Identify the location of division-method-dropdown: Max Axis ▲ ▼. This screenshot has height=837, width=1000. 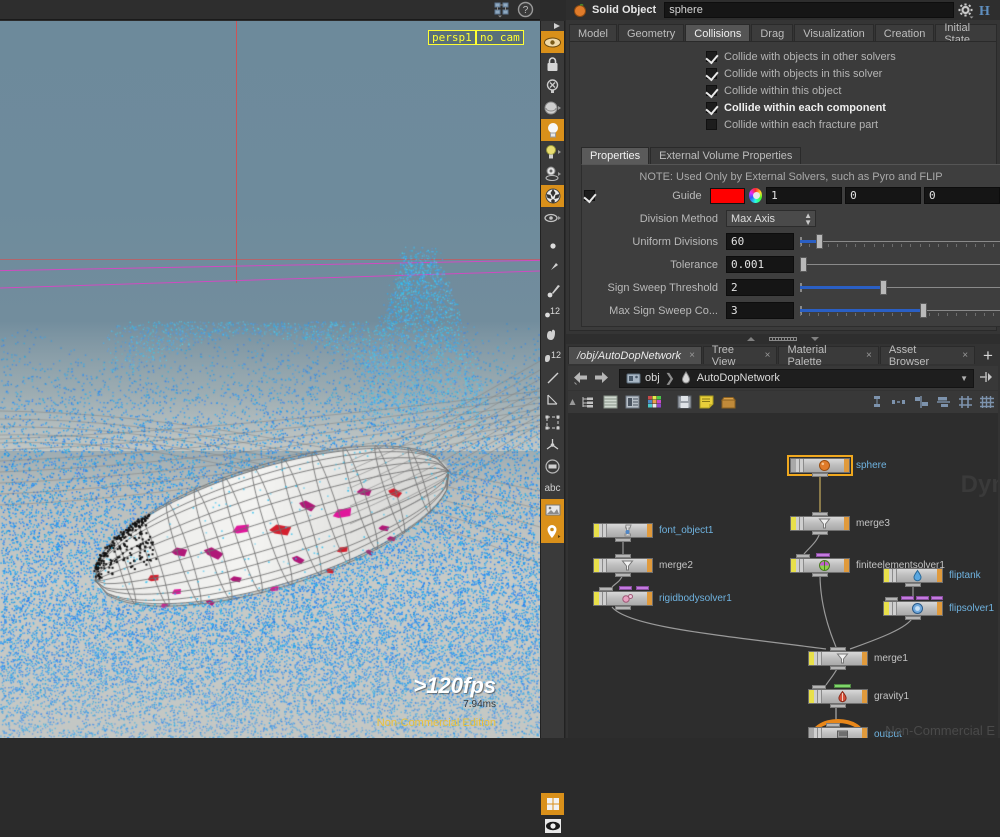
(771, 218).